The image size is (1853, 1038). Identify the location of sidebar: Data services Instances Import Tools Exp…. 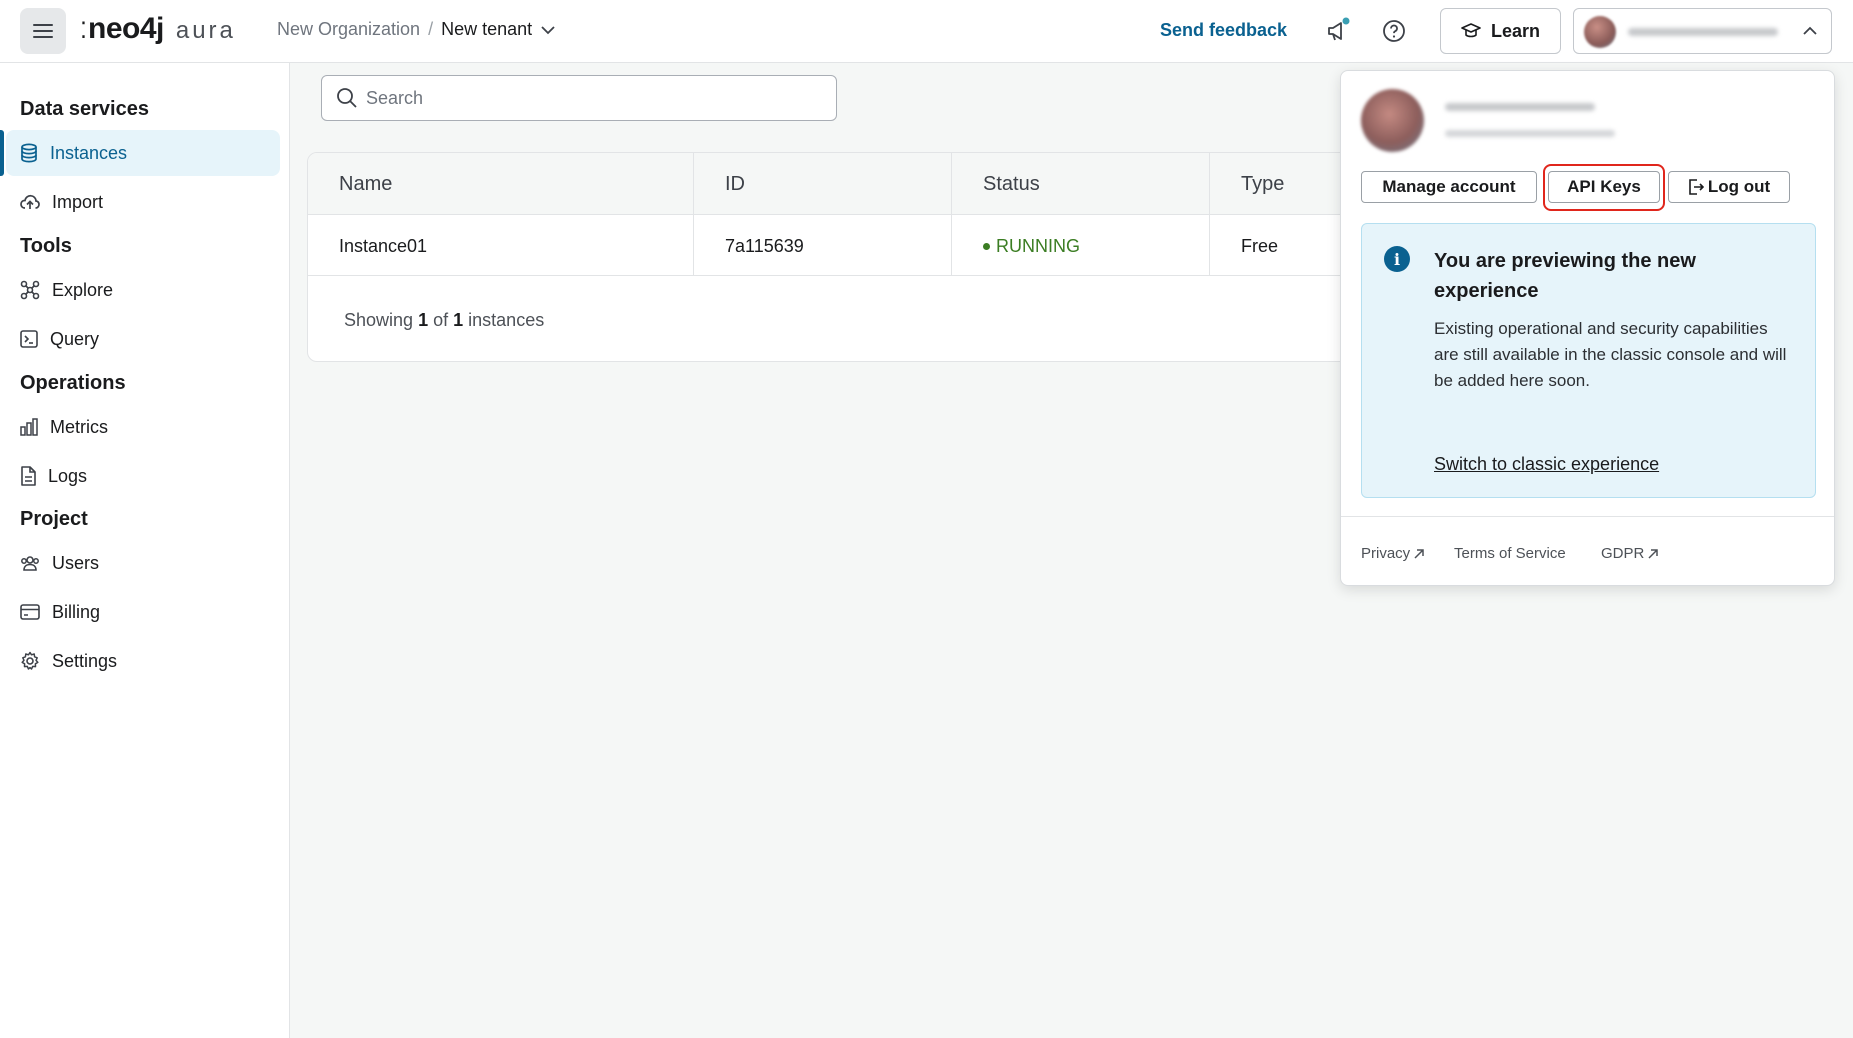
(145, 550).